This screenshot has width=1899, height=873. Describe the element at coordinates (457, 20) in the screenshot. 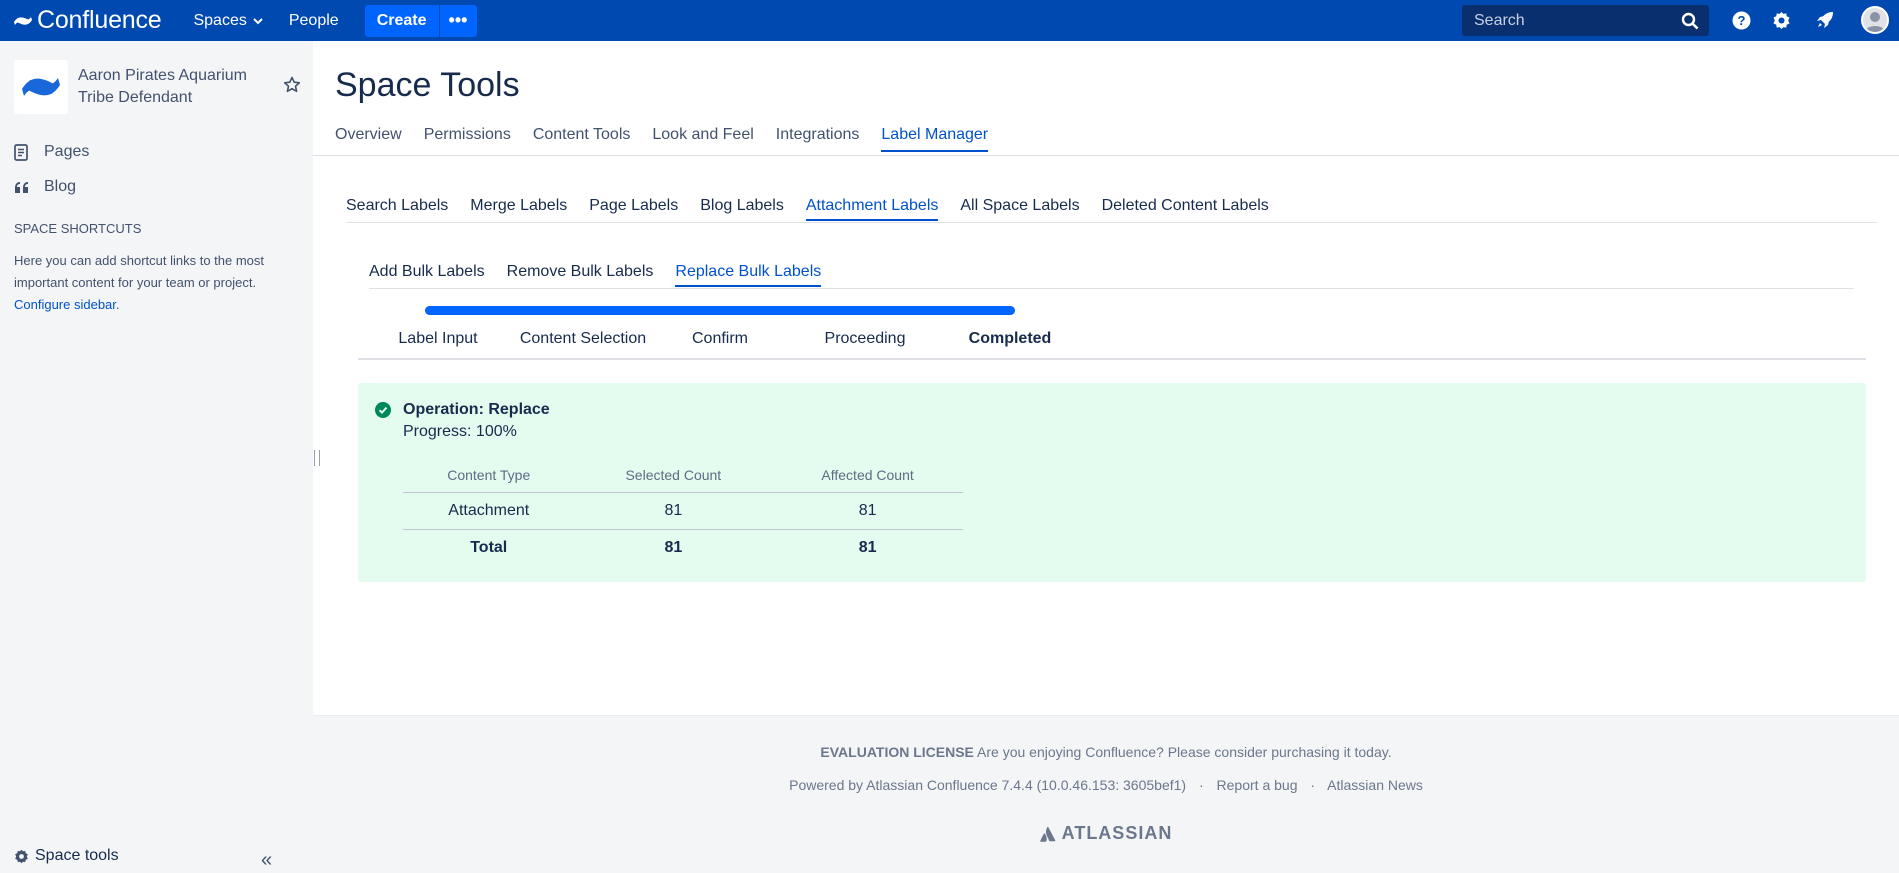

I see `create-more-button: •••` at that location.